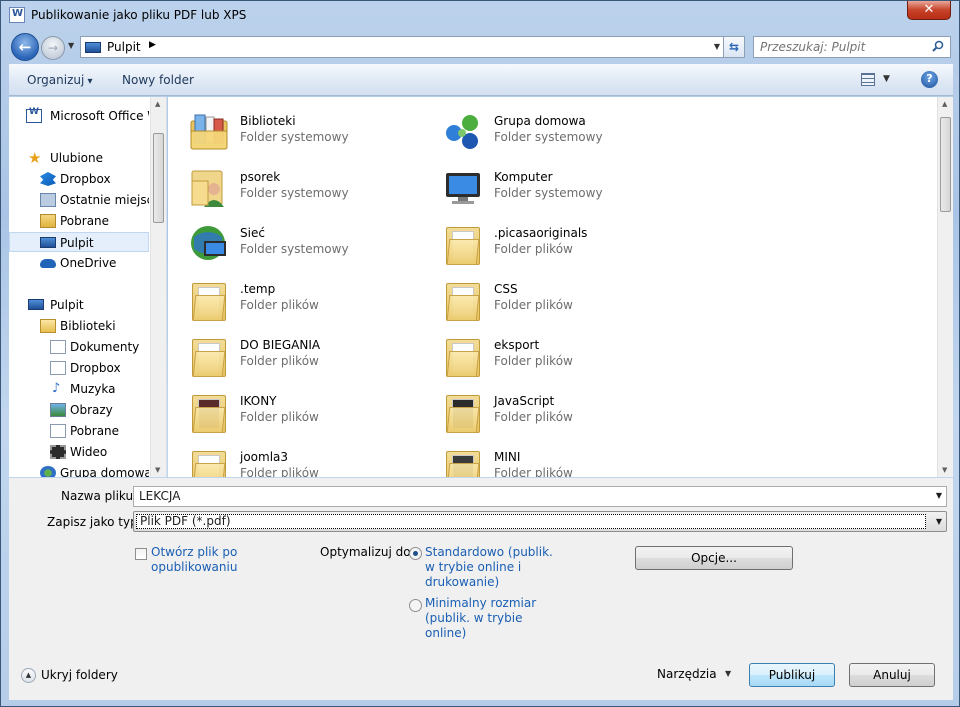 The width and height of the screenshot is (960, 707). What do you see at coordinates (159, 496) in the screenshot?
I see `filename-value: LEKCJA` at bounding box center [159, 496].